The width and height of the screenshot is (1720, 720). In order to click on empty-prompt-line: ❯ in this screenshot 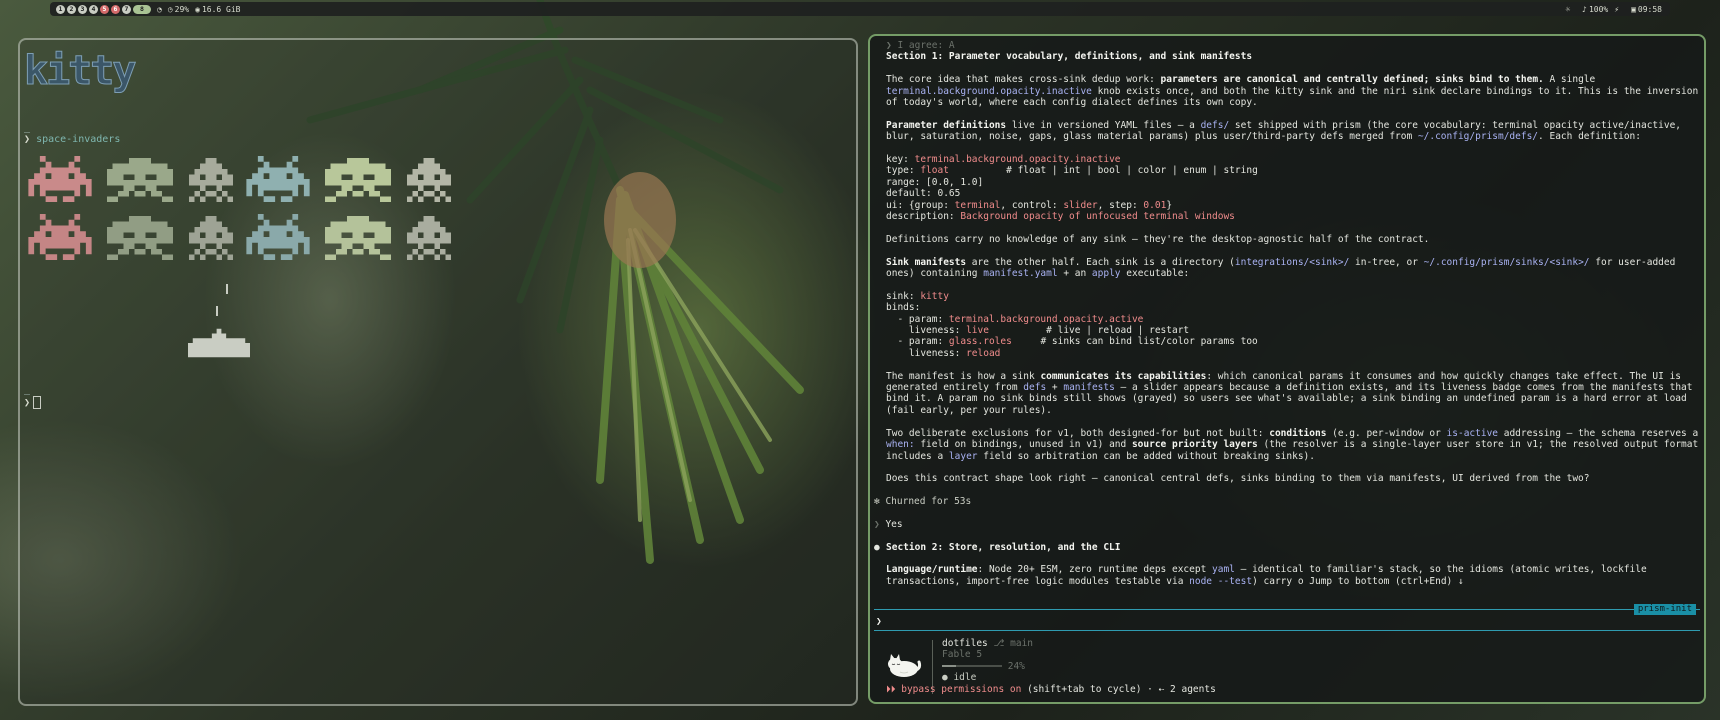, I will do `click(33, 402)`.